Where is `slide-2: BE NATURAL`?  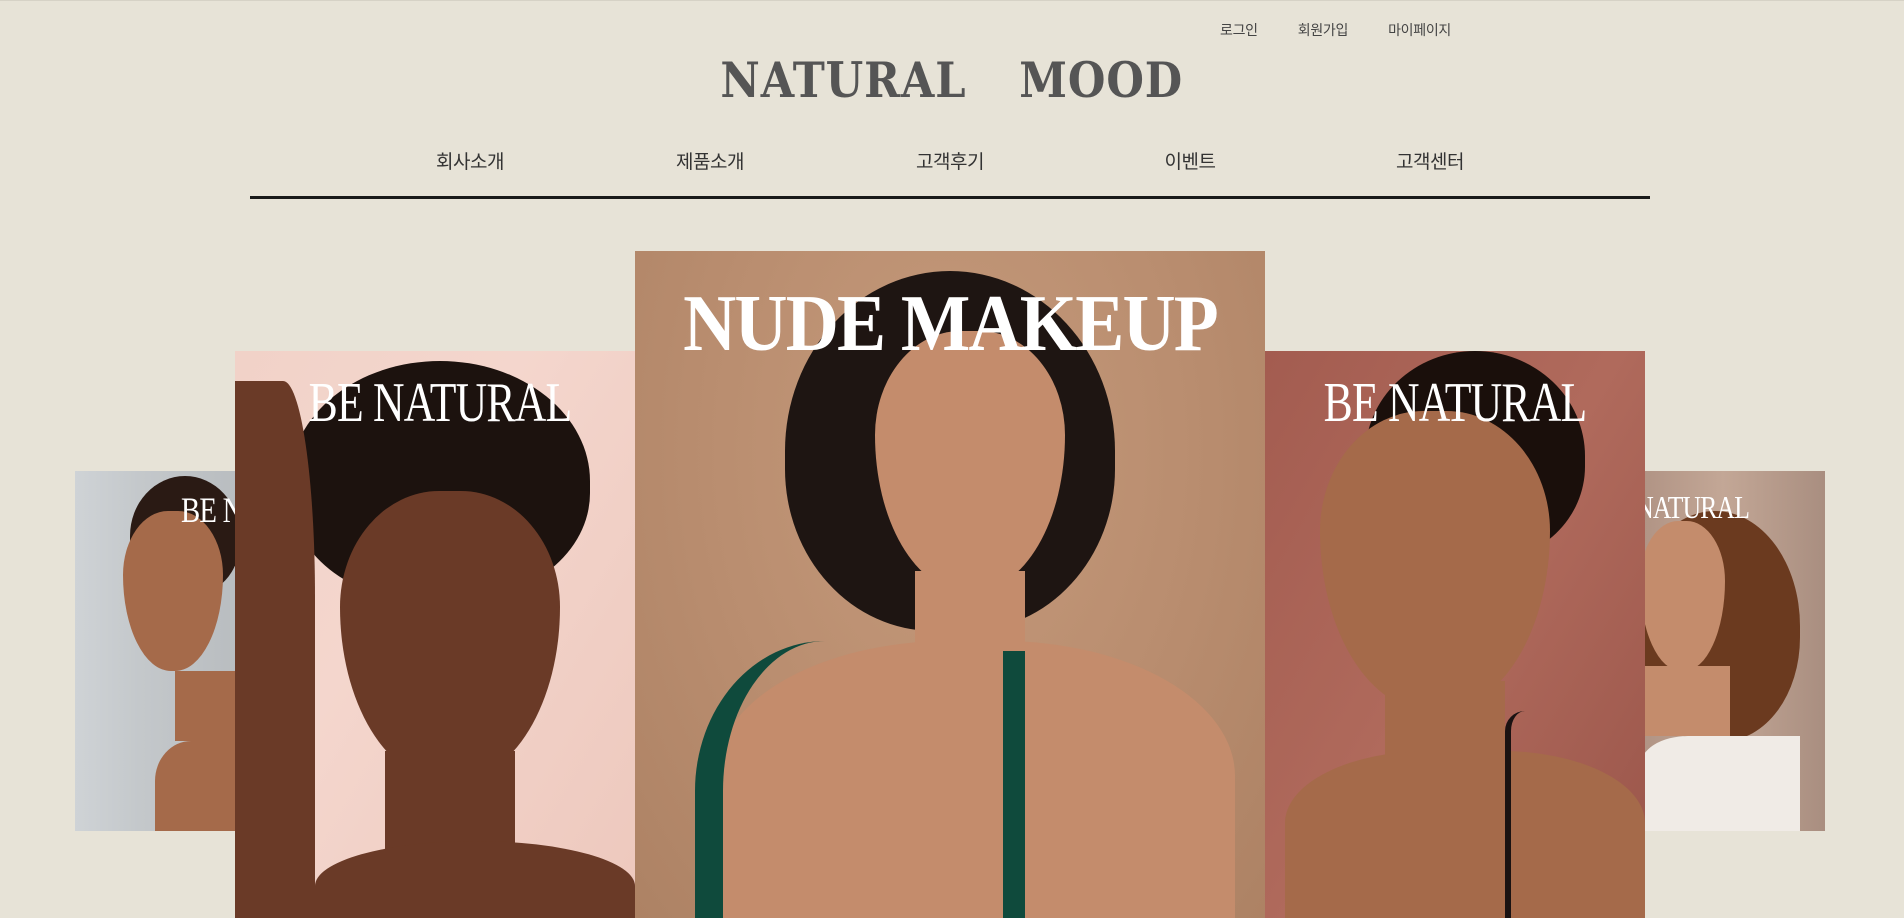 slide-2: BE NATURAL is located at coordinates (435, 634).